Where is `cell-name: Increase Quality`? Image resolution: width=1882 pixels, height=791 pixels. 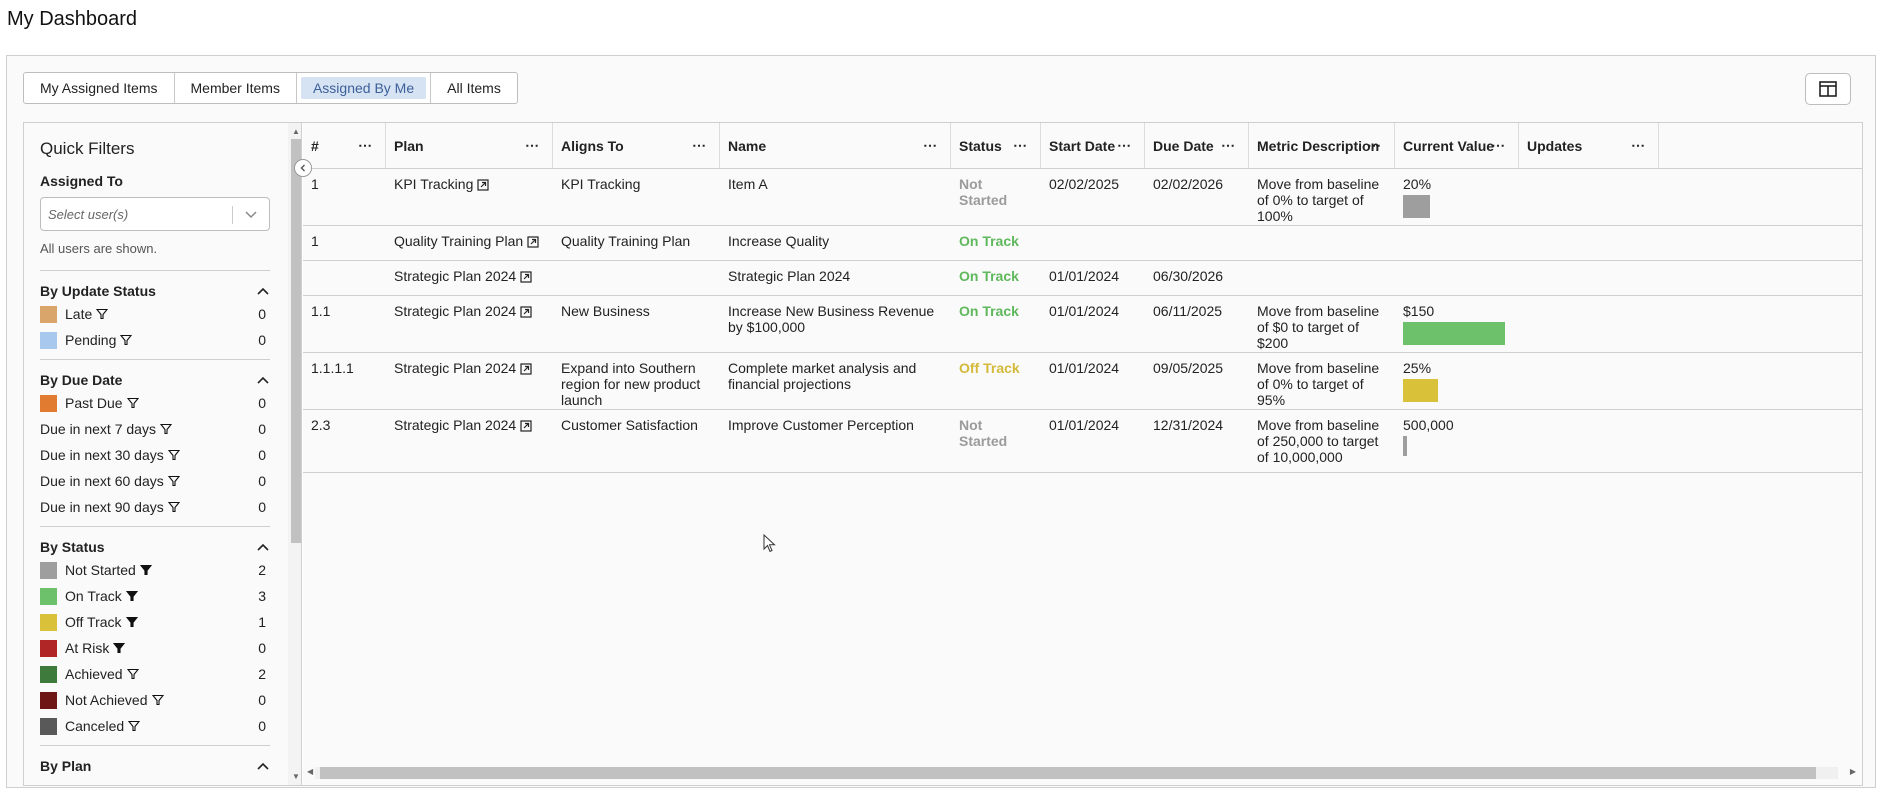 cell-name: Increase Quality is located at coordinates (835, 243).